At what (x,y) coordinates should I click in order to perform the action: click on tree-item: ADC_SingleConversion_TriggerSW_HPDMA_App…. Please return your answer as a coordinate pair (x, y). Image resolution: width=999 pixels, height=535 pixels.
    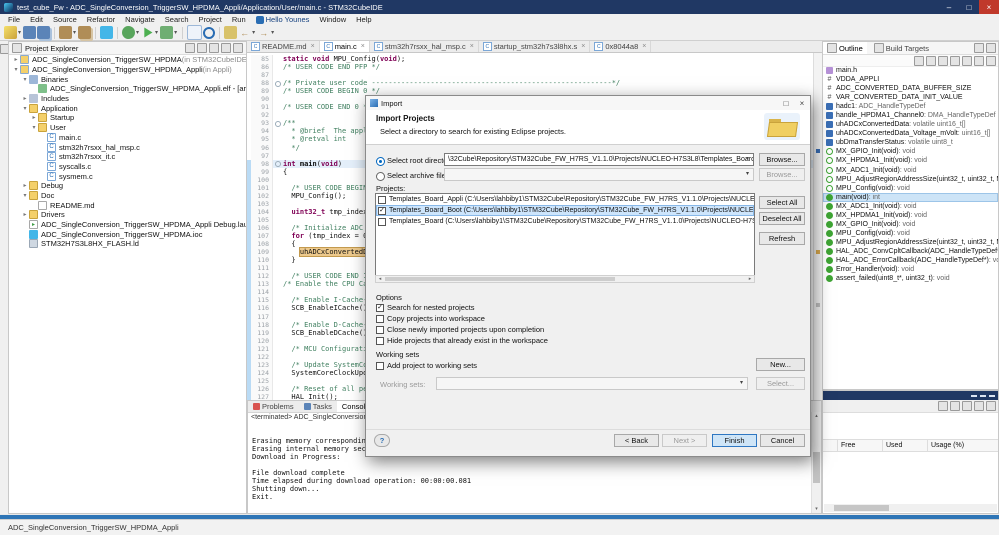
    Looking at the image, I should click on (127, 89).